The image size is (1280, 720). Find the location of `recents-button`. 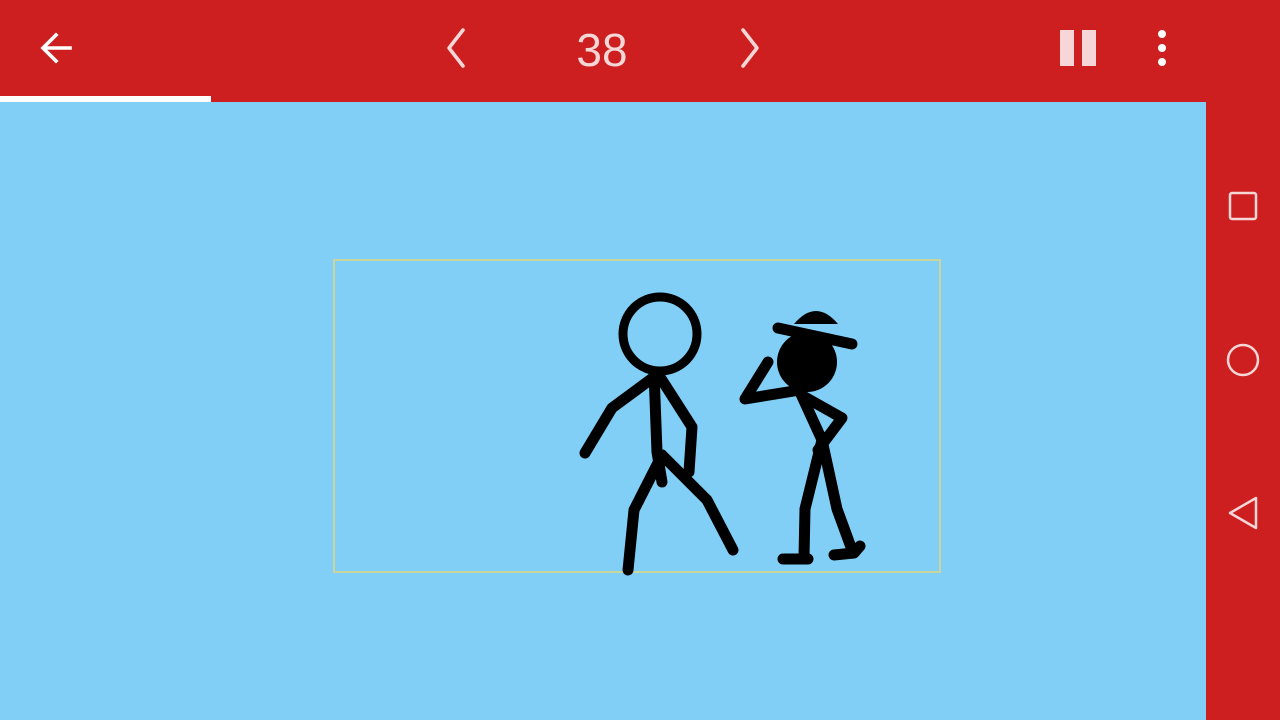

recents-button is located at coordinates (1243, 206).